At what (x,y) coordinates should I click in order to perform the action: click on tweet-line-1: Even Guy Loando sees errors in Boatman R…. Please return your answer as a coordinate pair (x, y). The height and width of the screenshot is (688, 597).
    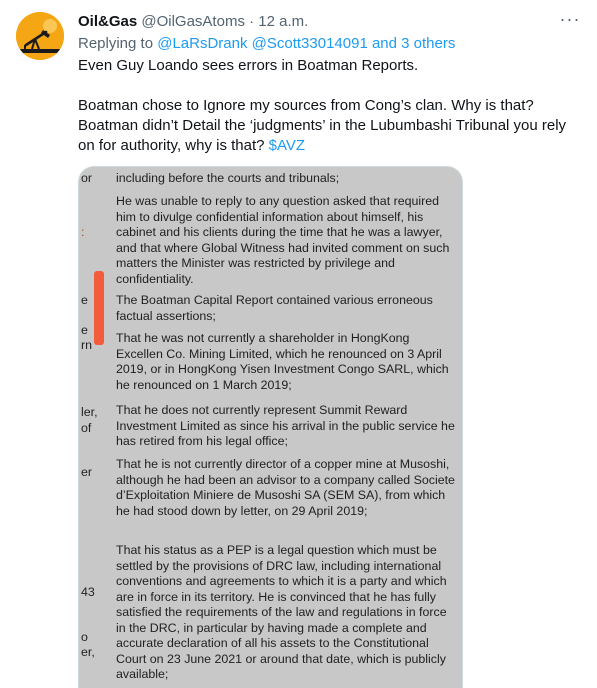
    Looking at the image, I should click on (248, 65).